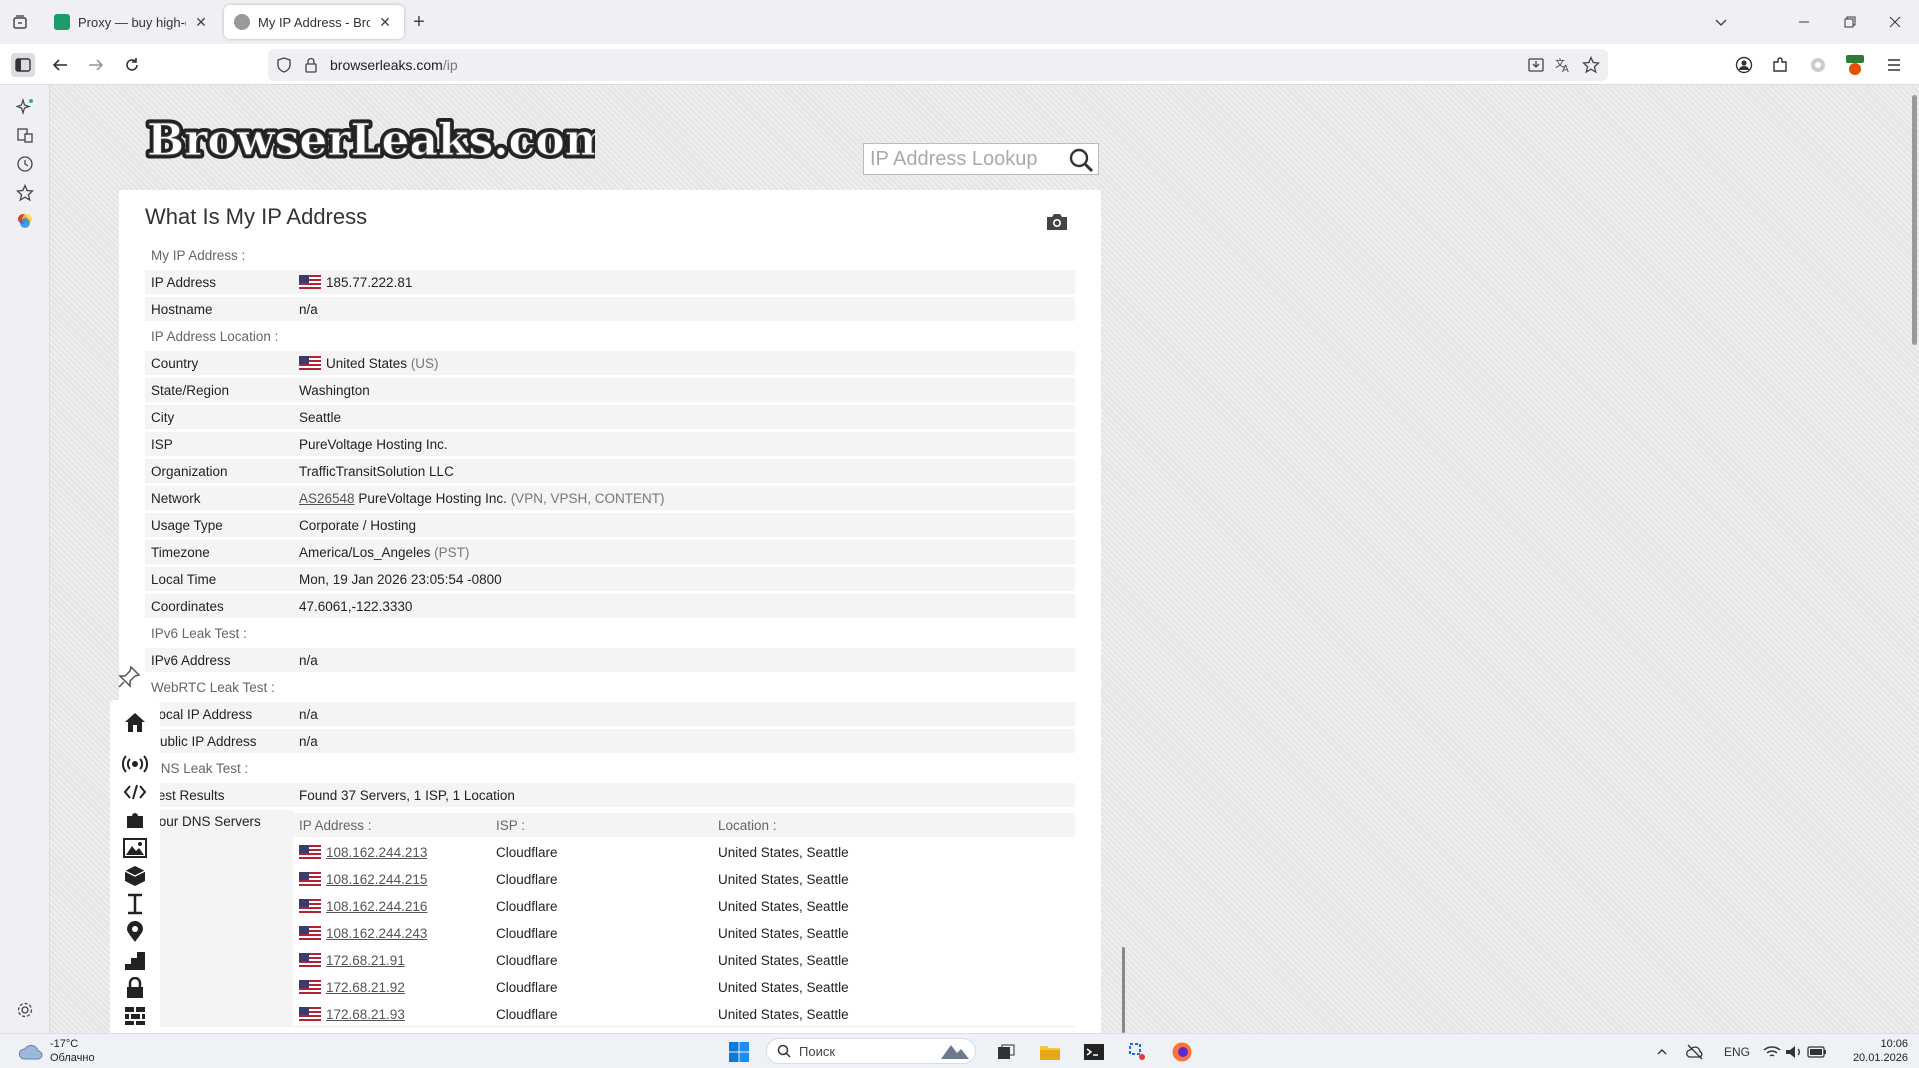 The height and width of the screenshot is (1068, 1919). I want to click on ip-lookup-input, so click(964, 159).